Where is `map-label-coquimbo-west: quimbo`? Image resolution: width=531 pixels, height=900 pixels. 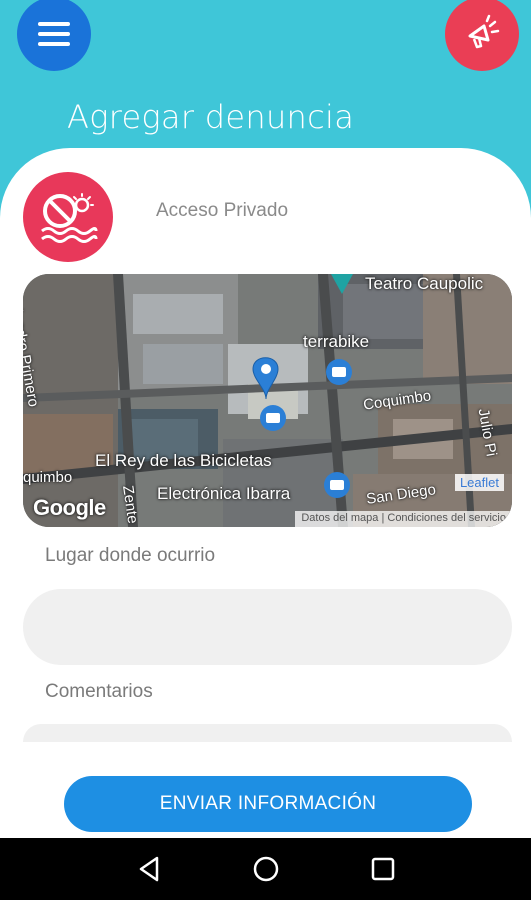
map-label-coquimbo-west: quimbo is located at coordinates (48, 477).